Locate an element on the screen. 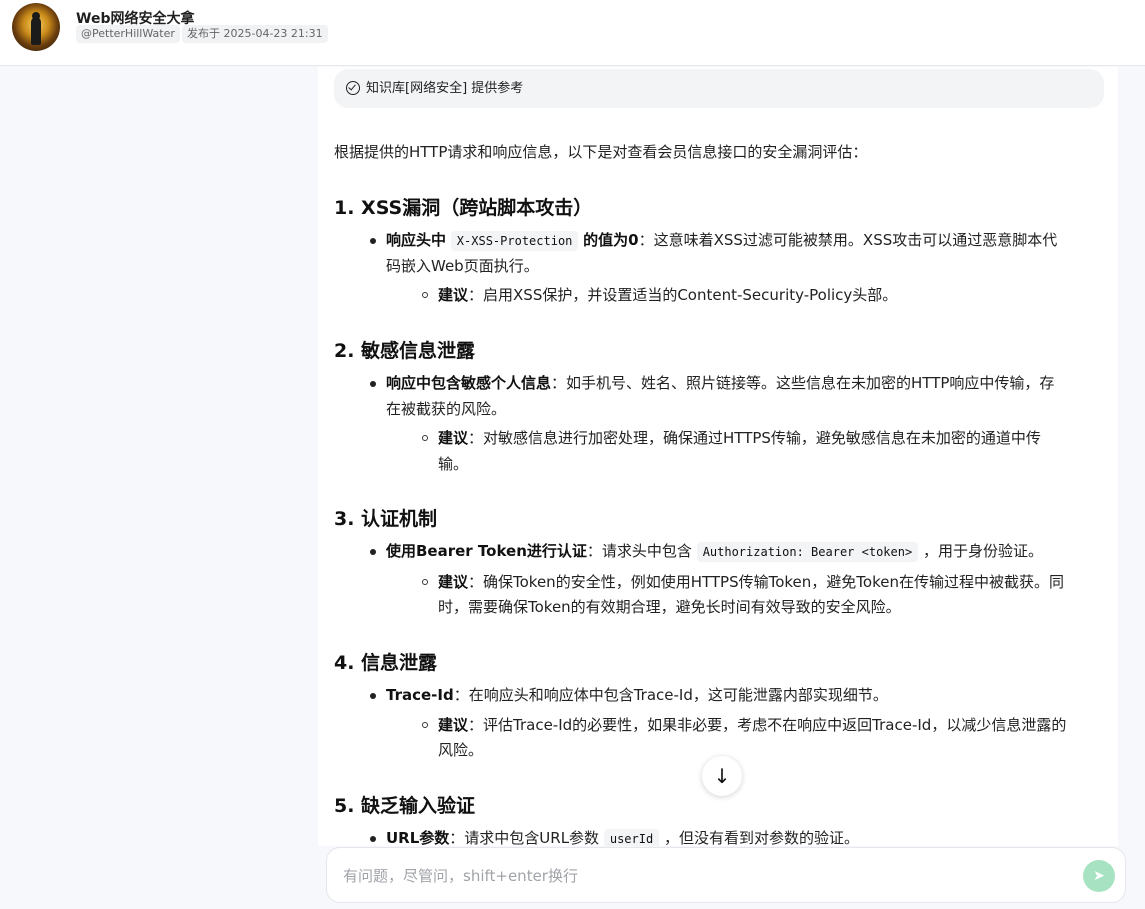 The width and height of the screenshot is (1145, 909). section-heading-3: 3. 认证机制 is located at coordinates (386, 519).